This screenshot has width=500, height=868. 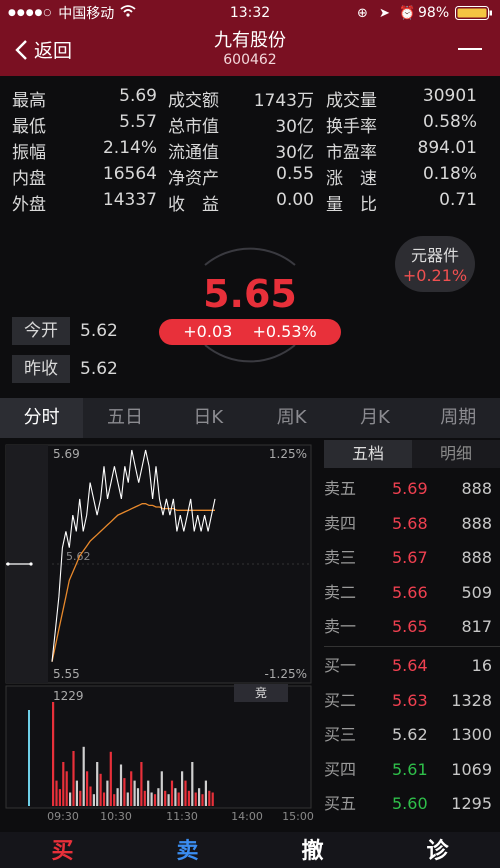 I want to click on diagnose-button: 诊, so click(x=437, y=850).